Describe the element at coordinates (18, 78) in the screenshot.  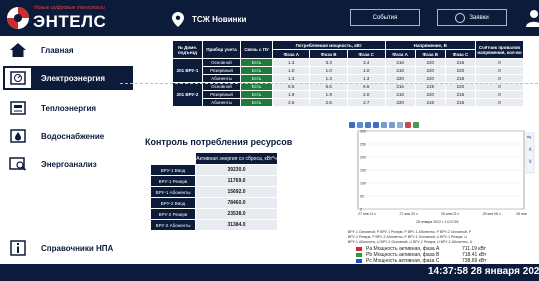
I see `electricity-icon-box` at that location.